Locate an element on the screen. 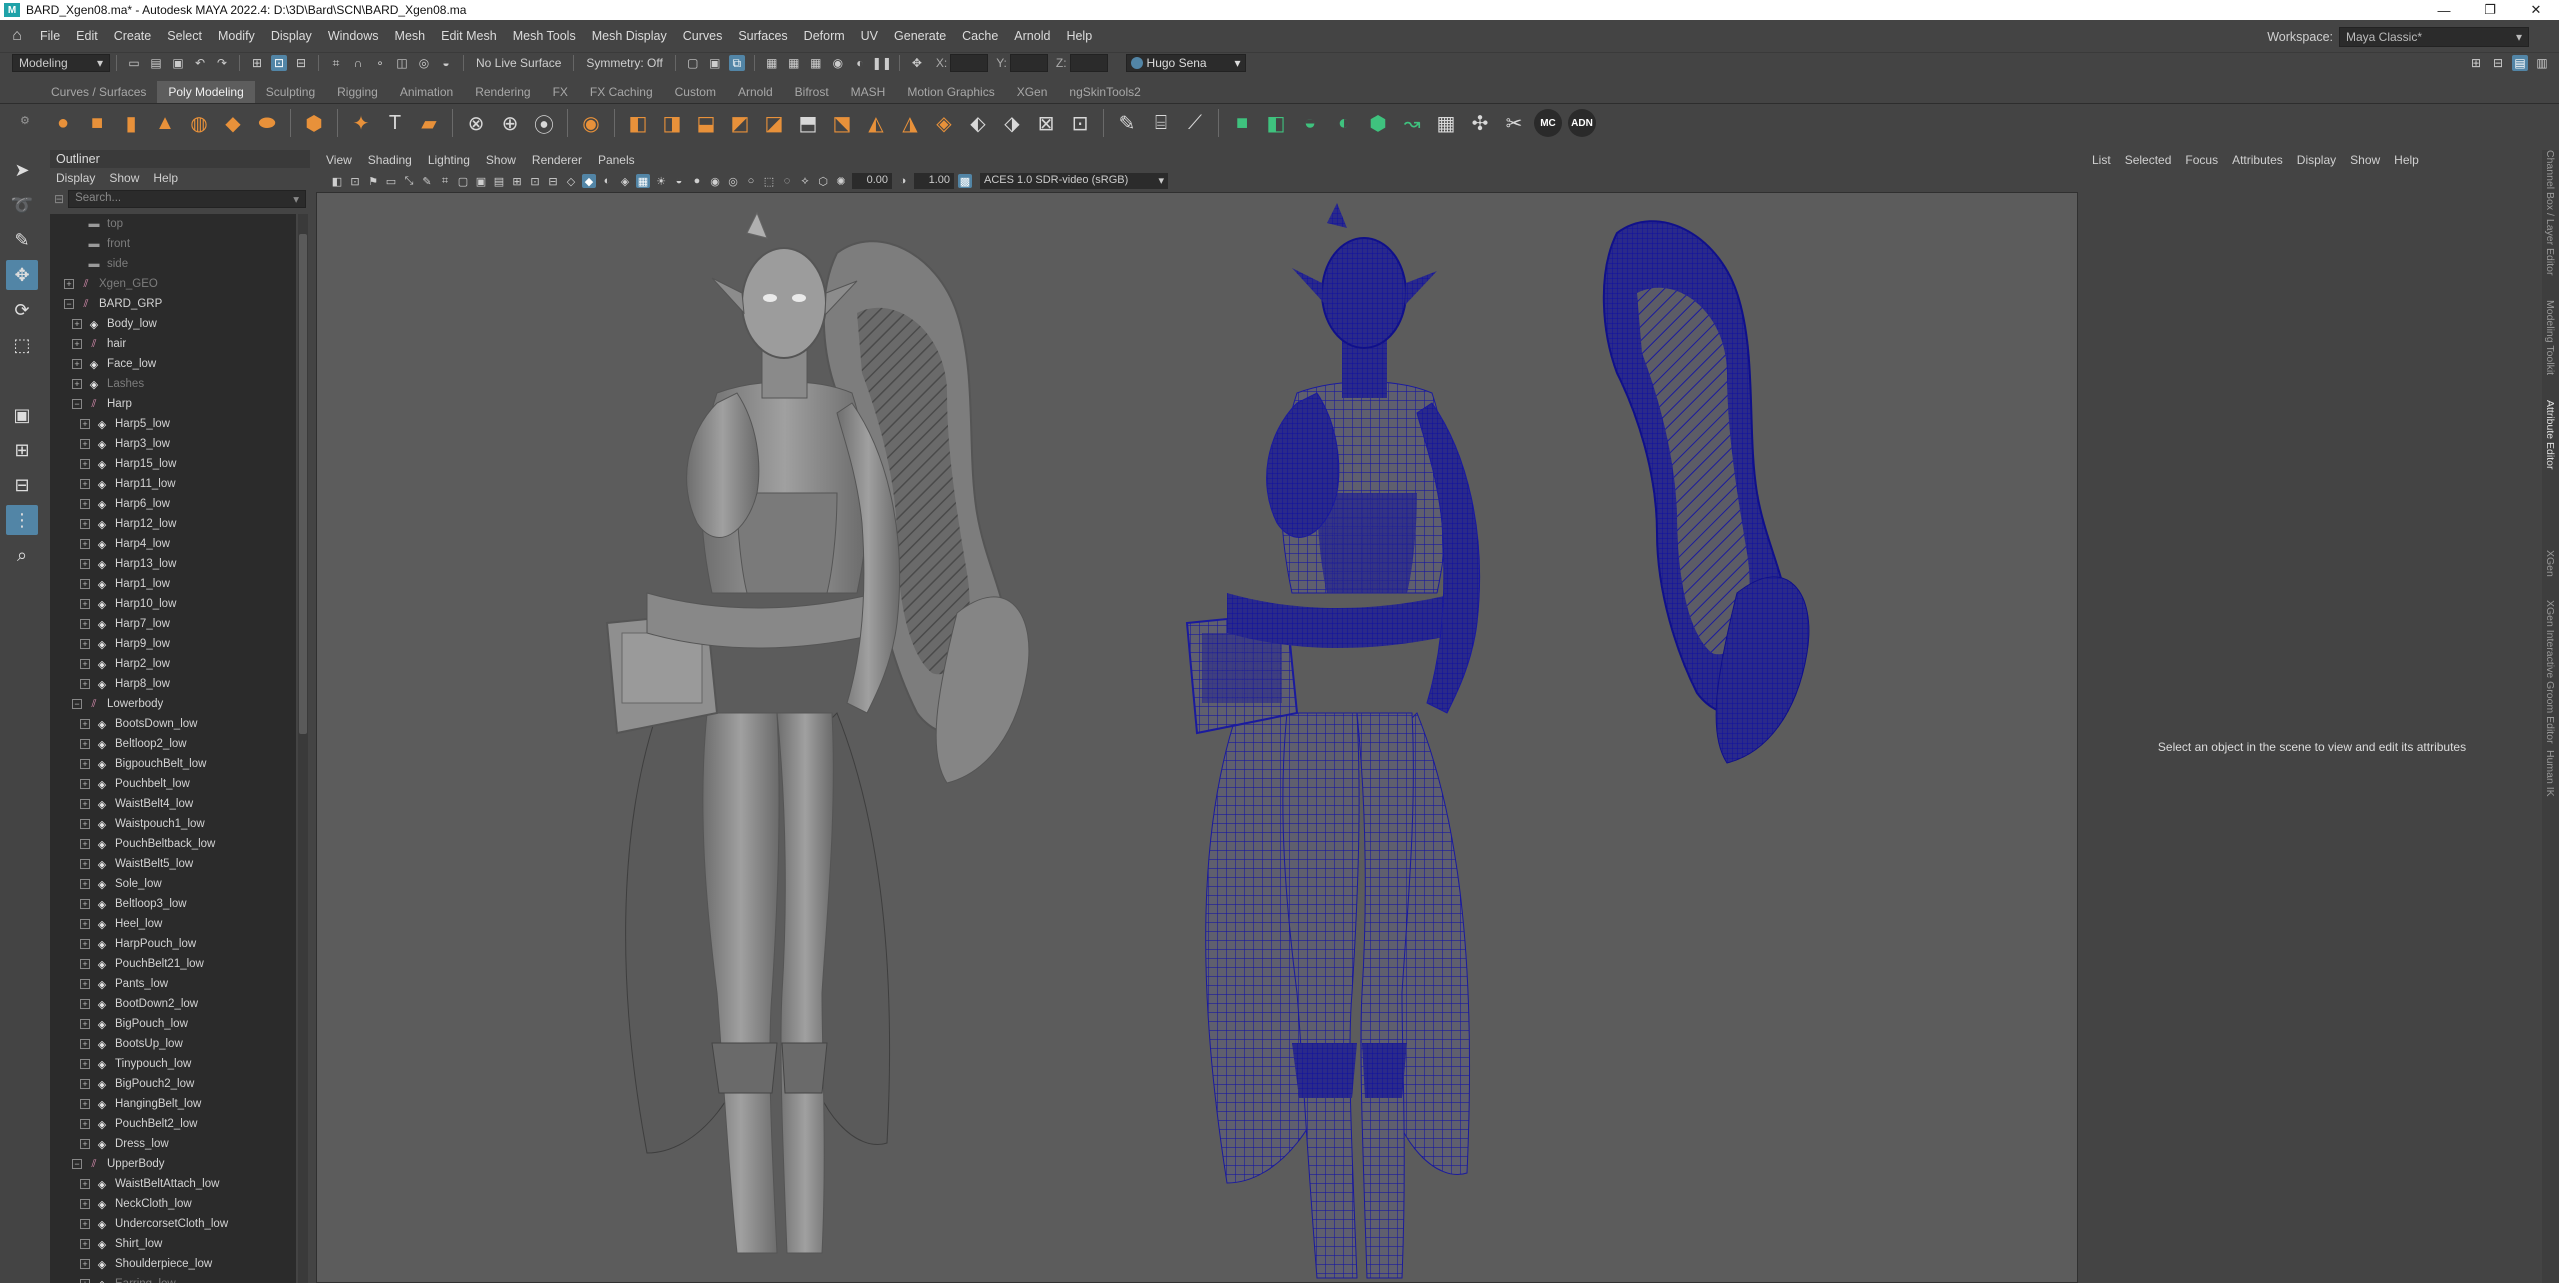 This screenshot has height=1283, width=2559. render-current-frame-icon: ▦ is located at coordinates (772, 63).